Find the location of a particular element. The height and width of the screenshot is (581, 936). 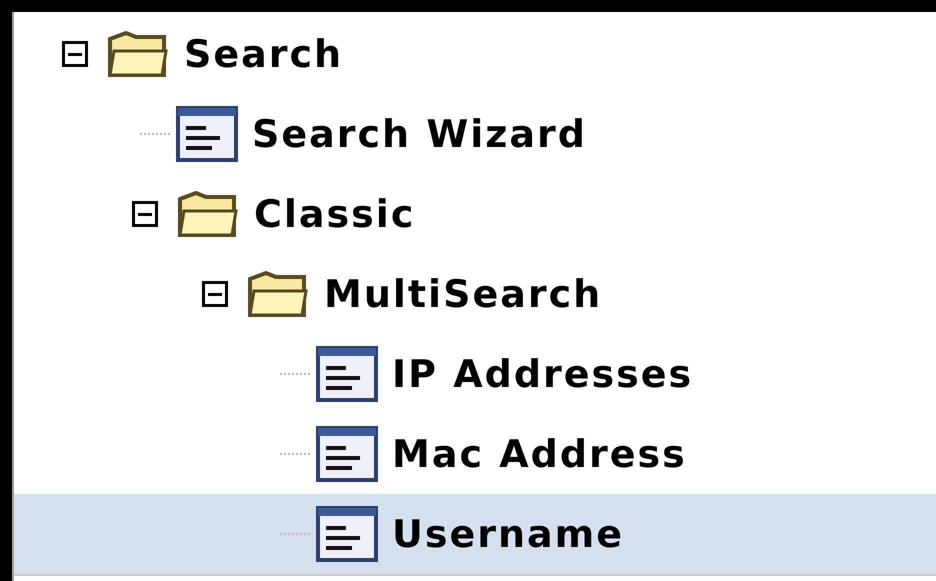

tree-item-label: IP Addresses is located at coordinates (543, 374).